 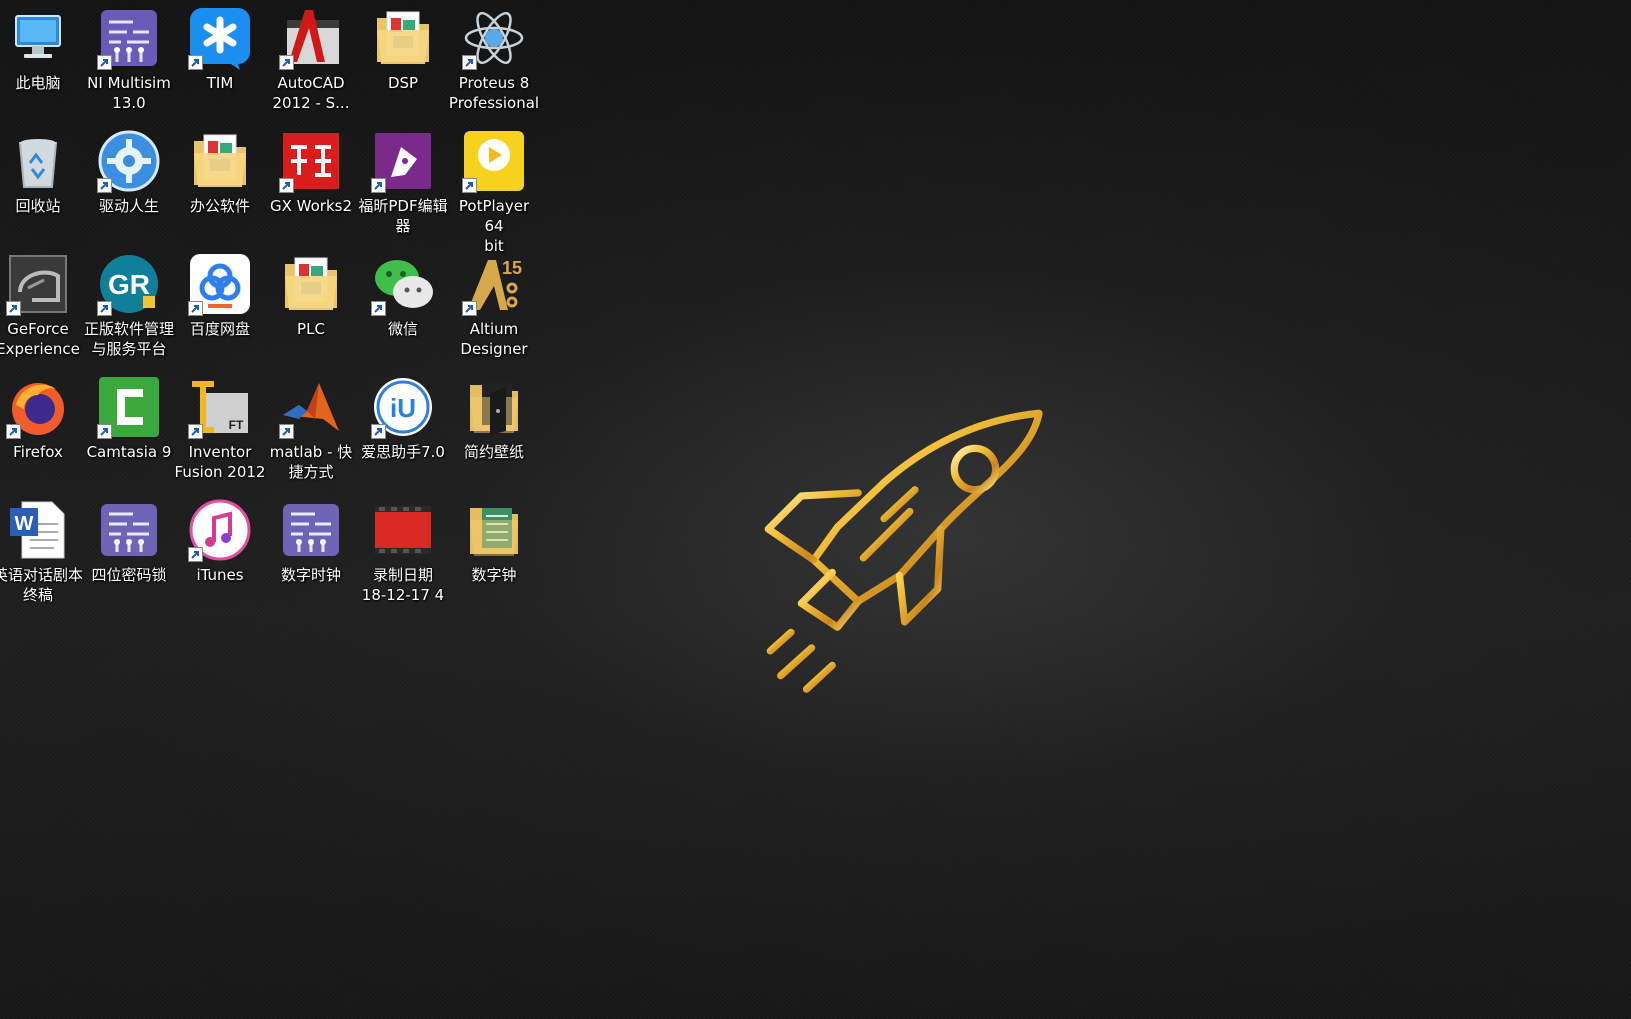 I want to click on desktop-icon-baidu-netdisk: 百度网盘, so click(x=220, y=292).